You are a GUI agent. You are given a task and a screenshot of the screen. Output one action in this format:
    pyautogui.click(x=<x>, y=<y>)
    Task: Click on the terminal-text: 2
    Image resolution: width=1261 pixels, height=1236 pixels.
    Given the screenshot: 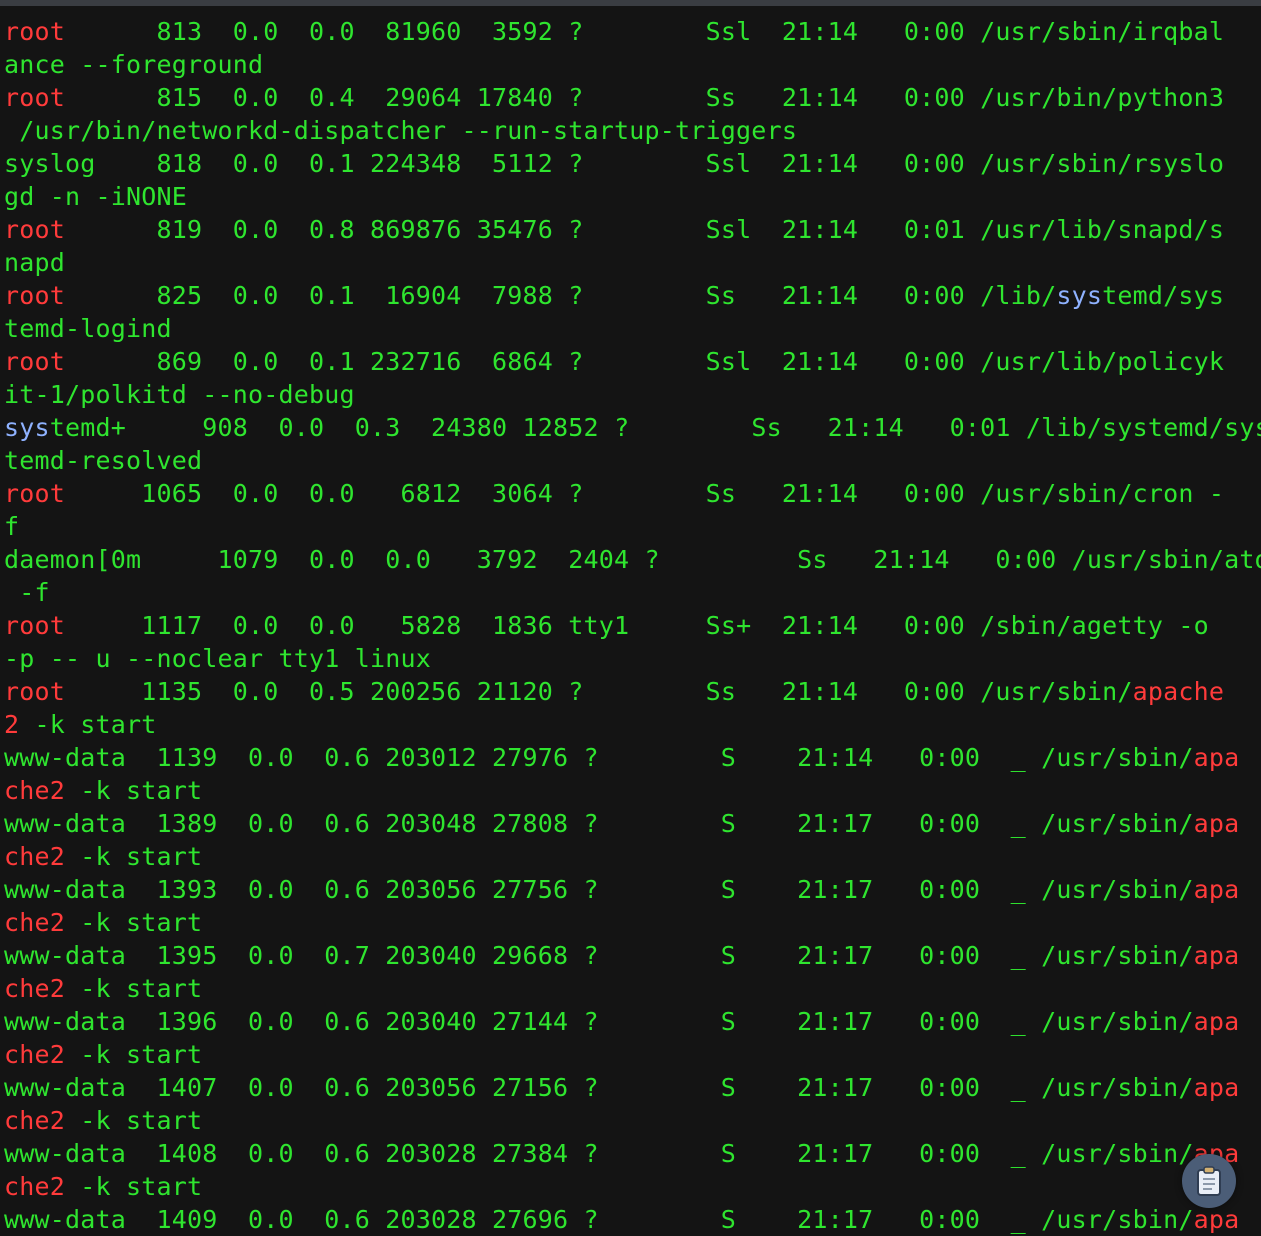 What is the action you would take?
    pyautogui.click(x=12, y=724)
    